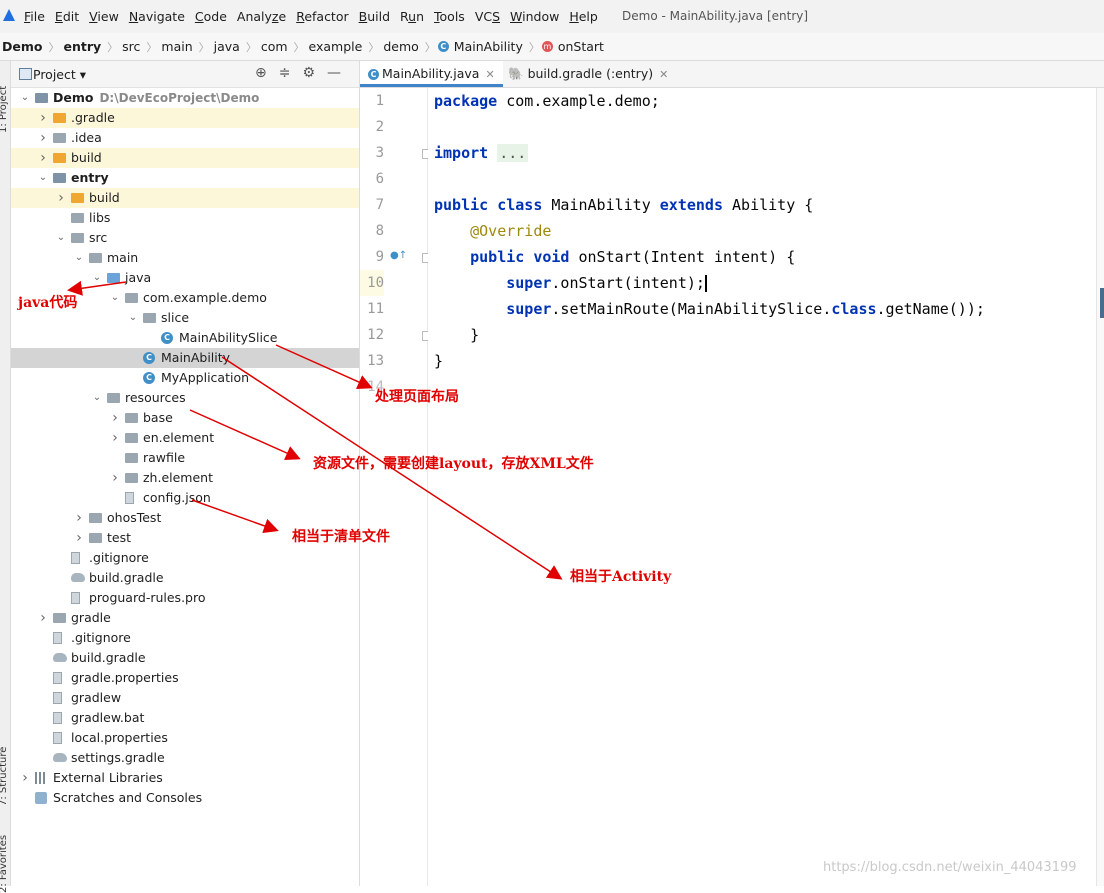 This screenshot has height=893, width=1104. Describe the element at coordinates (48, 303) in the screenshot. I see `annotation-java-code: java代码` at that location.